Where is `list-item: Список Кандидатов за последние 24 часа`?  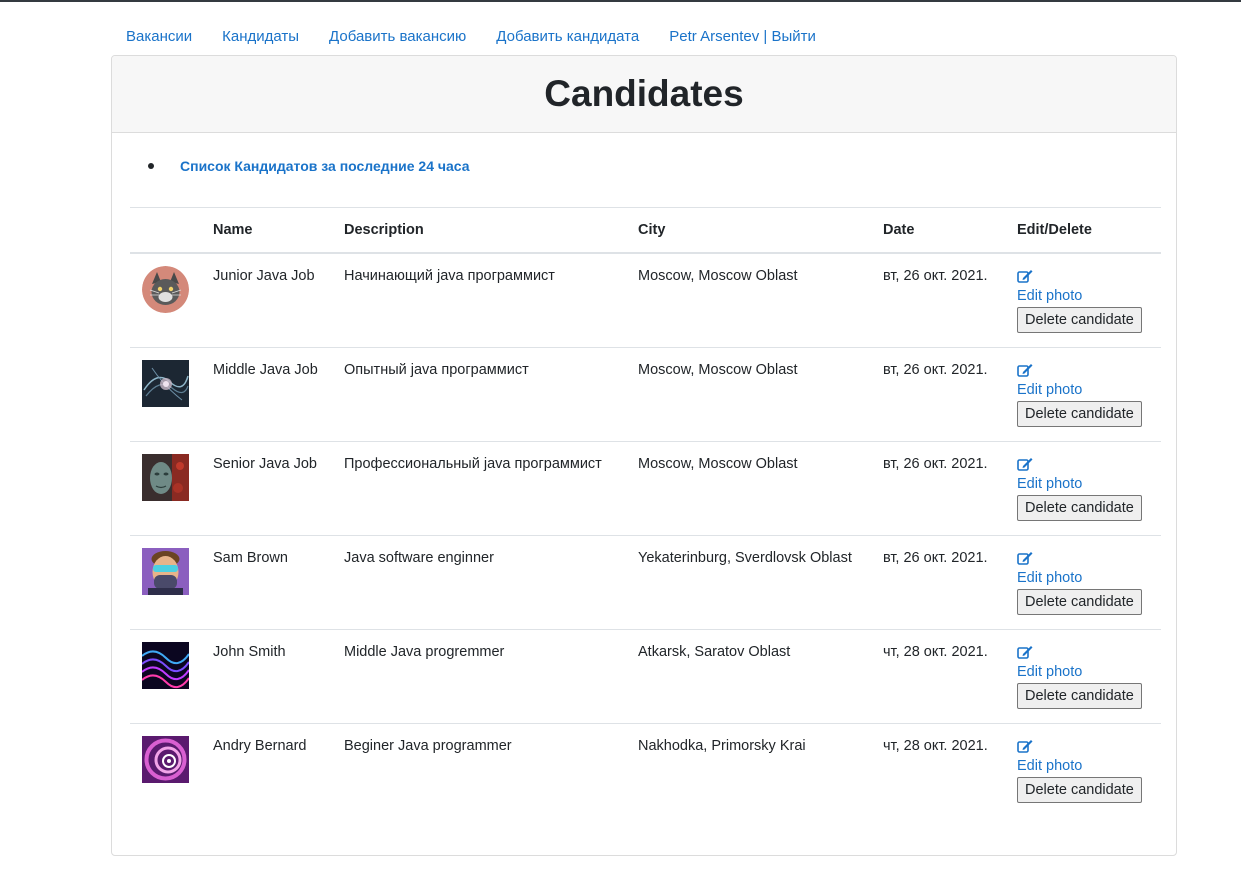 list-item: Список Кандидатов за последние 24 часа is located at coordinates (309, 166).